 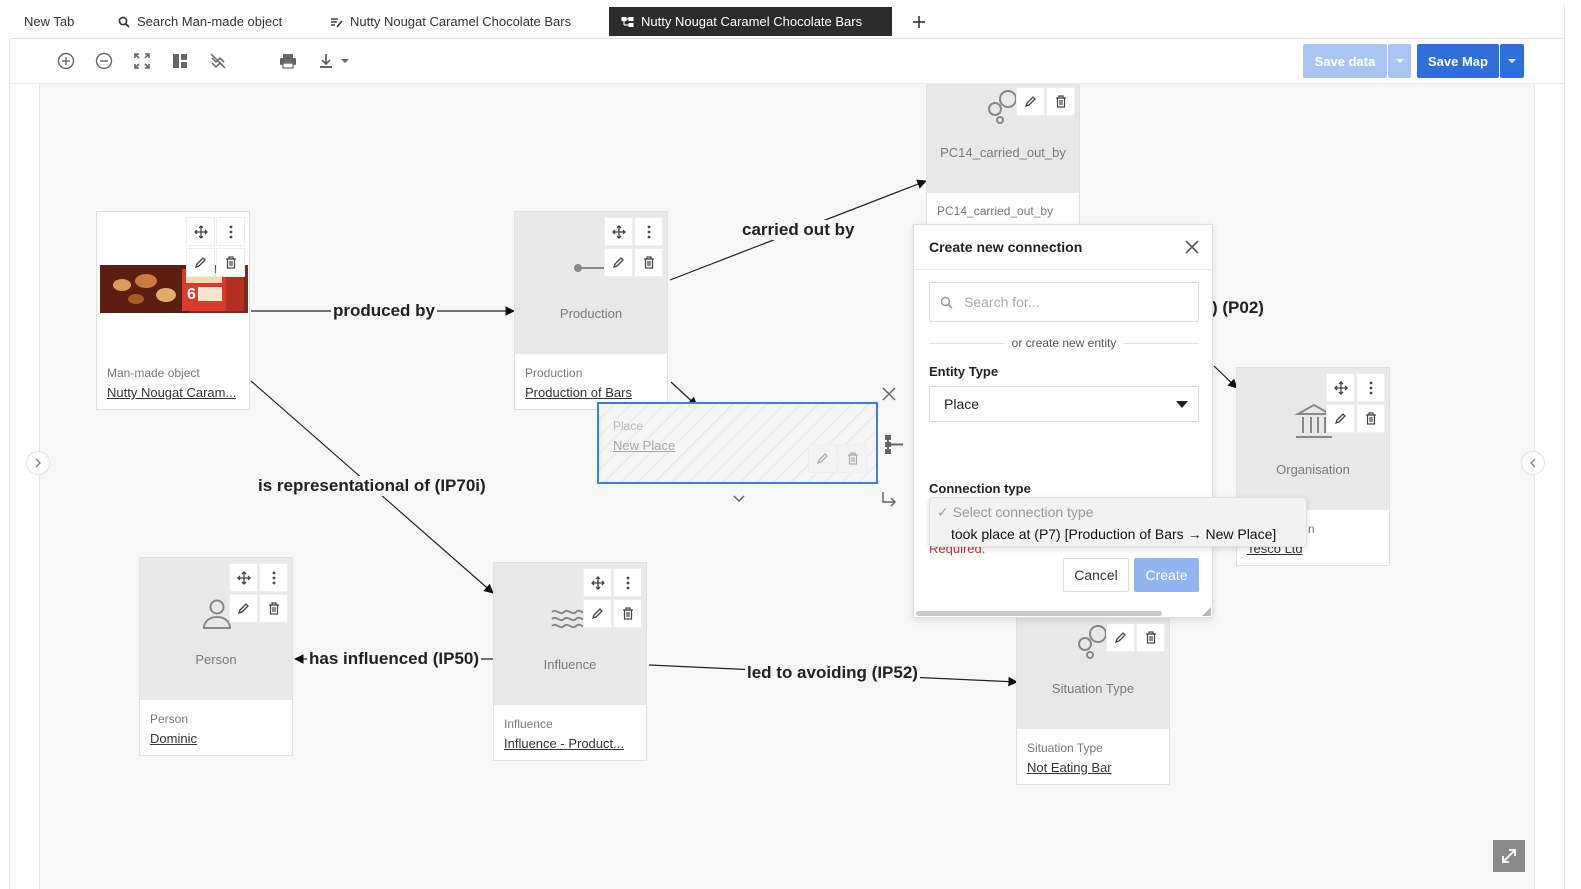 I want to click on node-type-label: Organisation, so click(x=1313, y=469).